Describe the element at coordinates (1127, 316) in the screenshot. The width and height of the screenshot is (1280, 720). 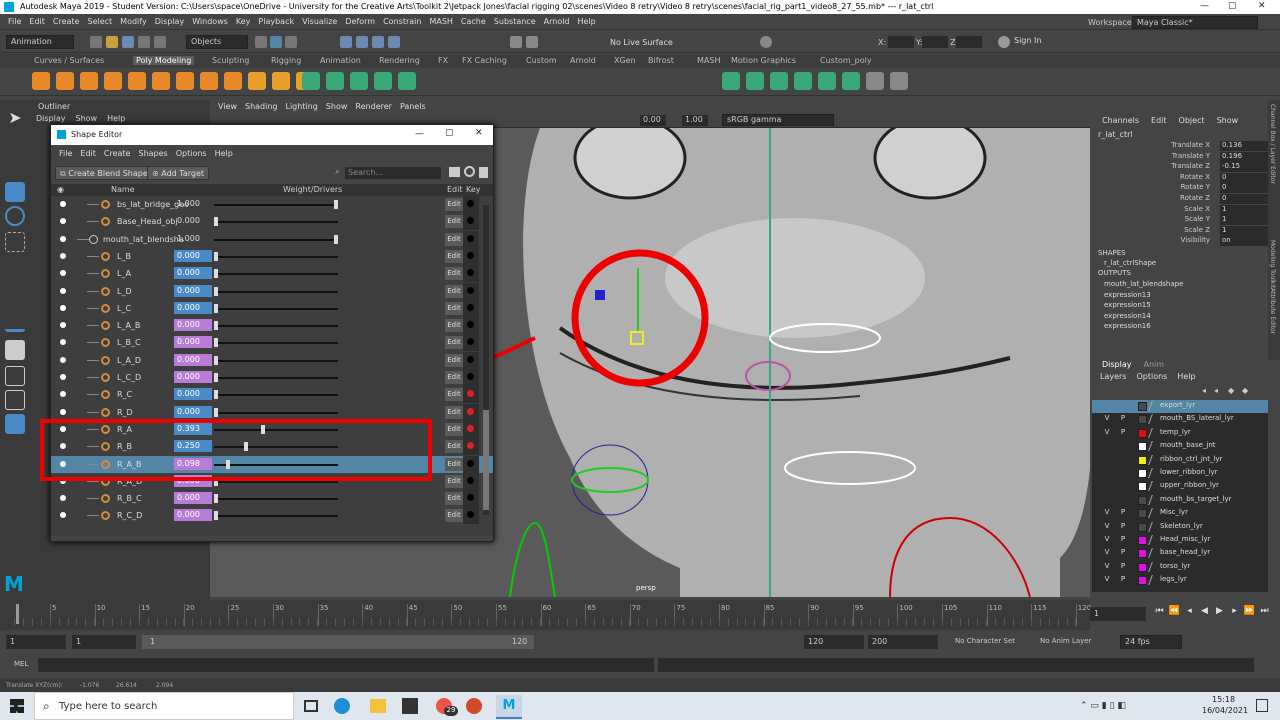
I see `output-node: expression14` at that location.